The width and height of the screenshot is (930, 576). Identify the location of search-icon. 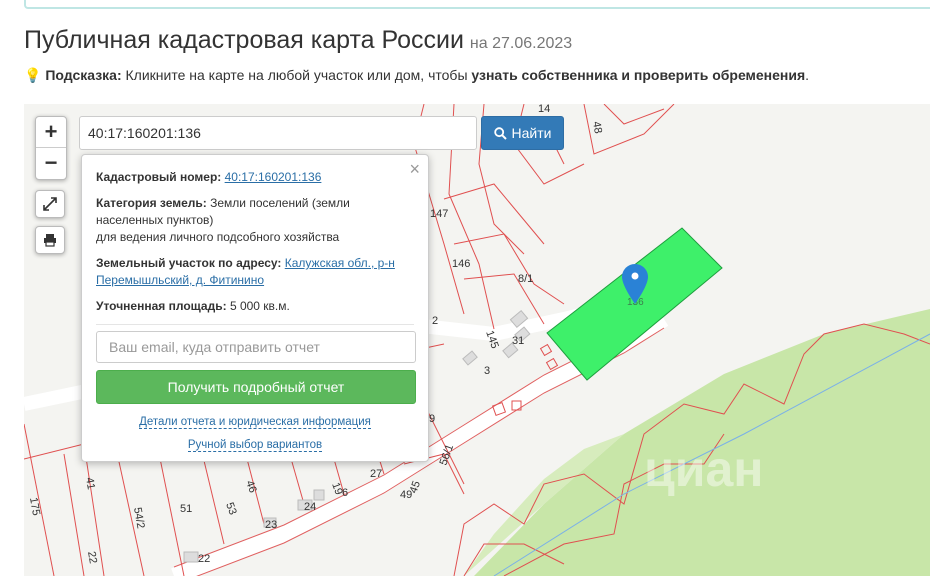
(500, 133).